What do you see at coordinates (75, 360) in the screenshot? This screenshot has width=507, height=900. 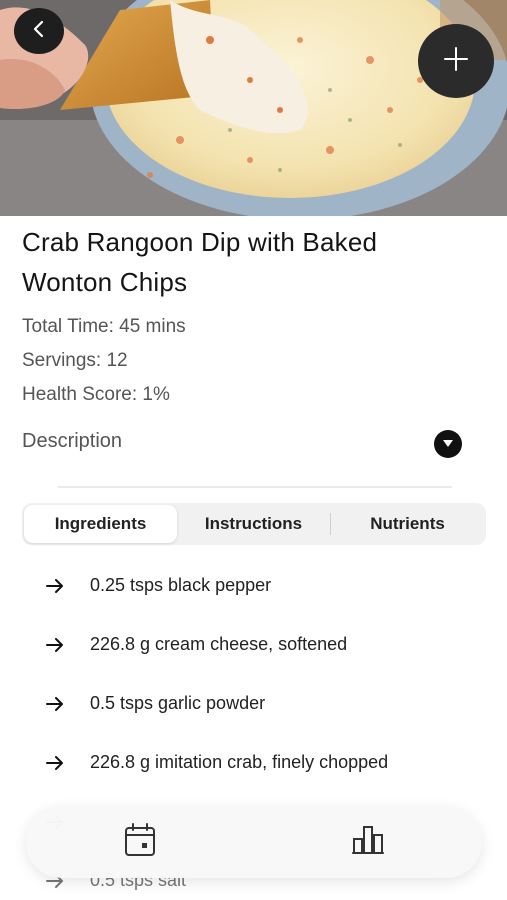 I see `servings: Servings: 12` at bounding box center [75, 360].